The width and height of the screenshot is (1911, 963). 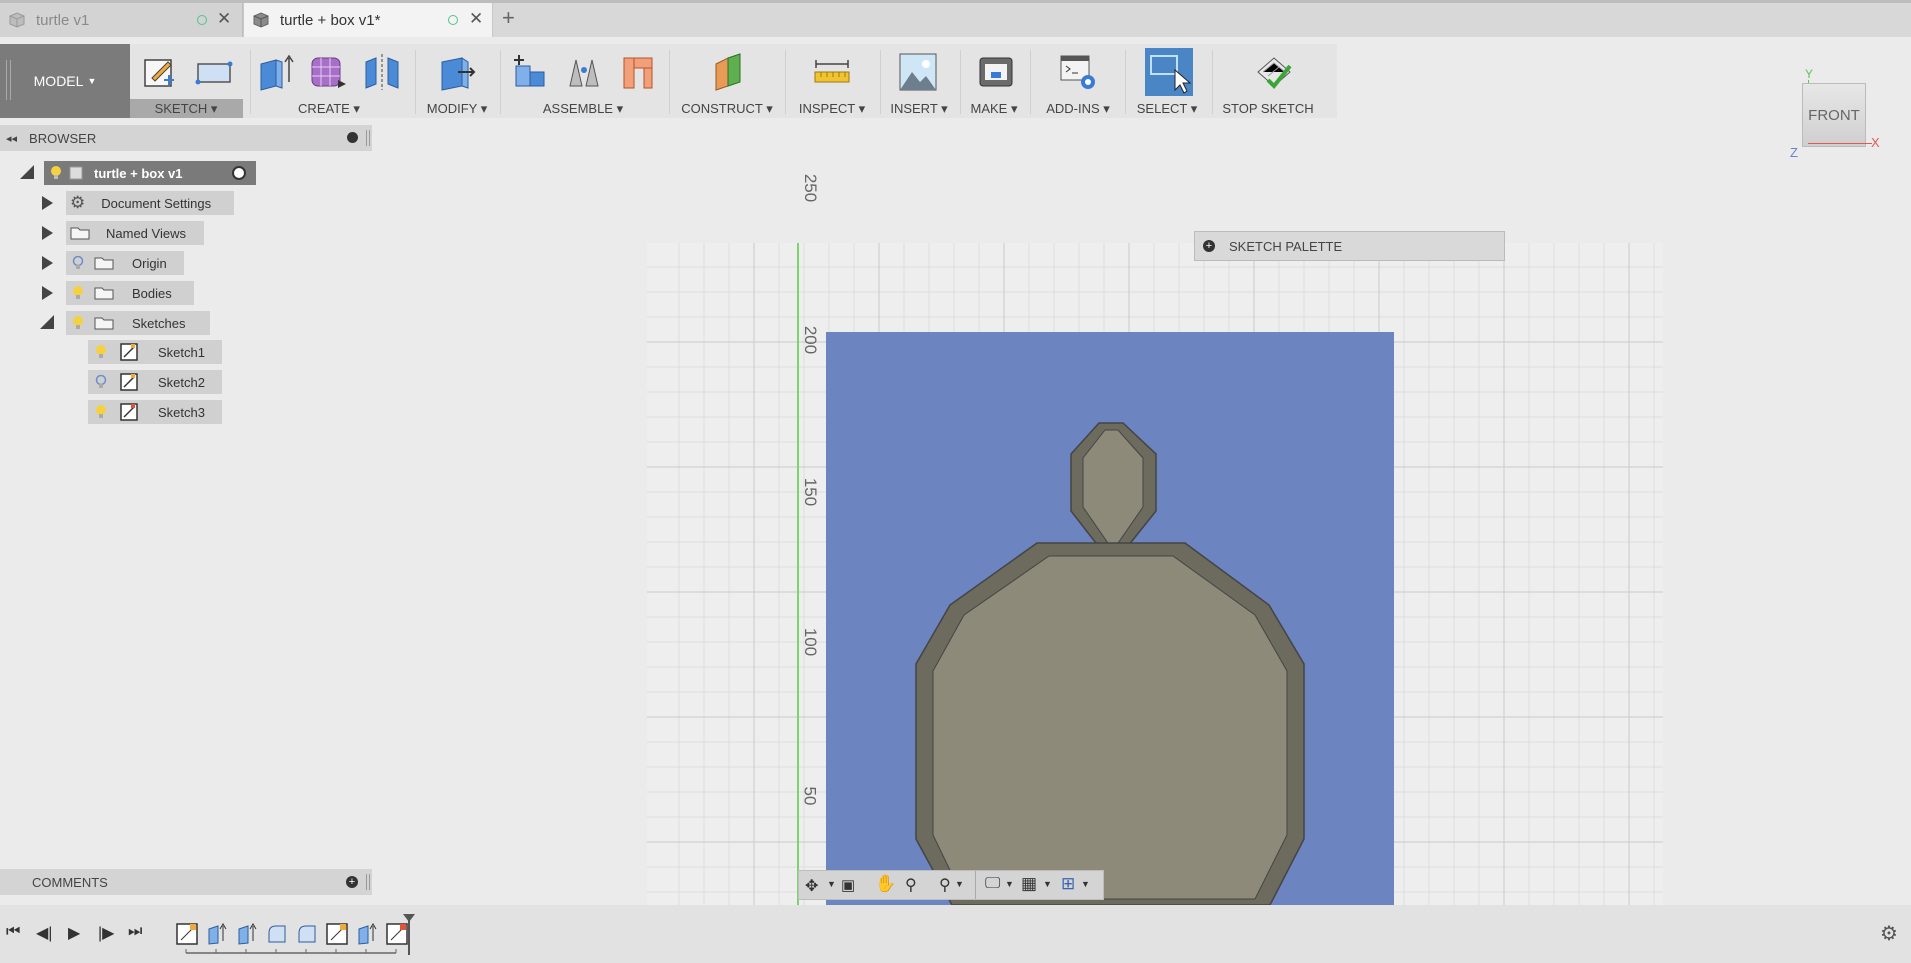 What do you see at coordinates (135, 932) in the screenshot?
I see `go-to-end-icon: ⏭` at bounding box center [135, 932].